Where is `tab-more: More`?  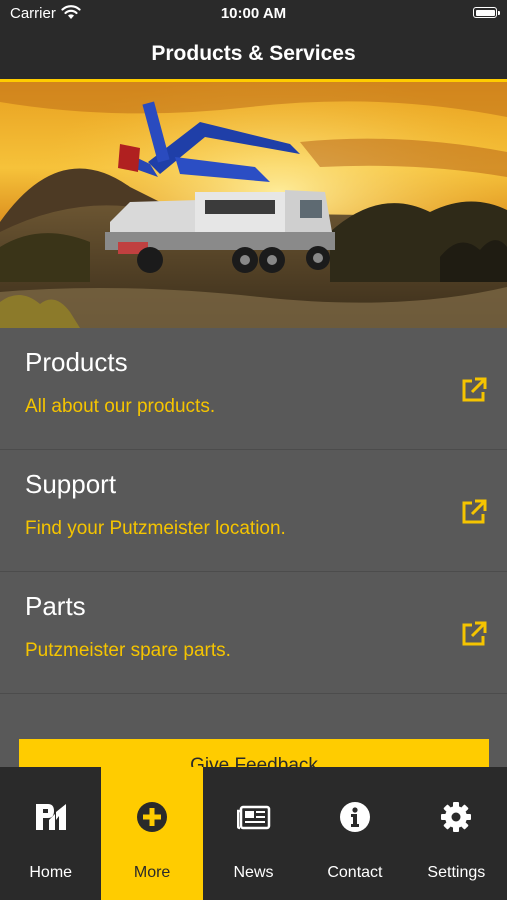 tab-more: More is located at coordinates (152, 833).